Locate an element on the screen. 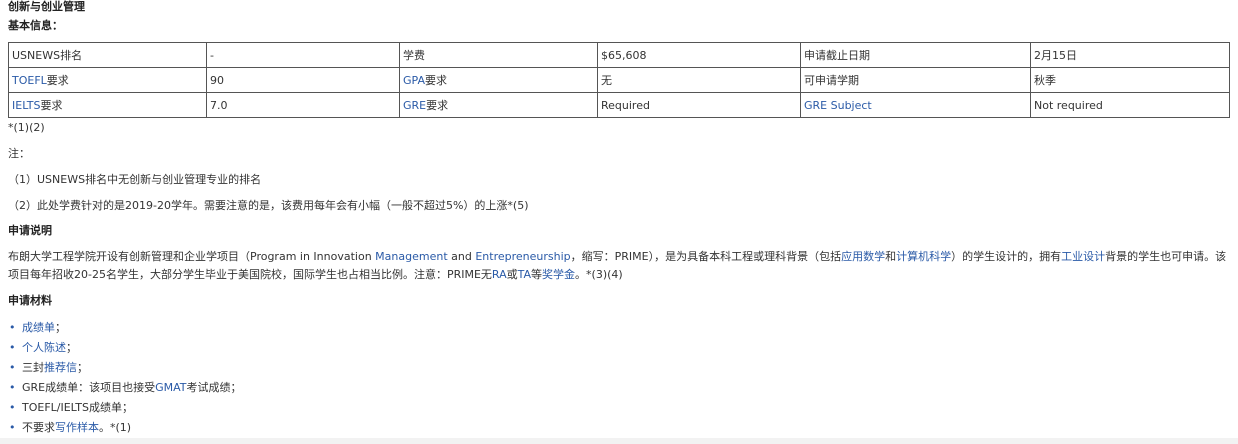  table-cell: 无 is located at coordinates (699, 80).